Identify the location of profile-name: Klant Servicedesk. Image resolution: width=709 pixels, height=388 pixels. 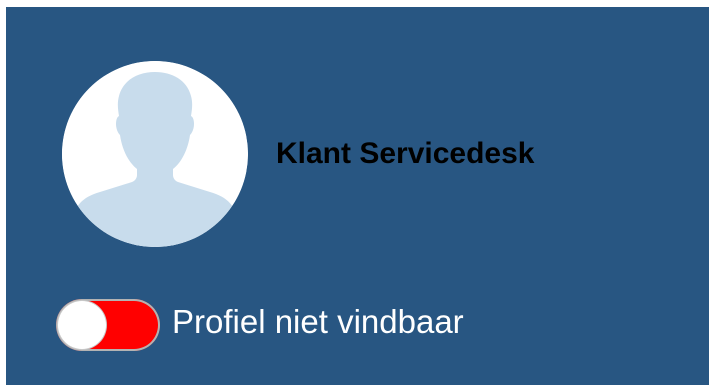
(405, 153).